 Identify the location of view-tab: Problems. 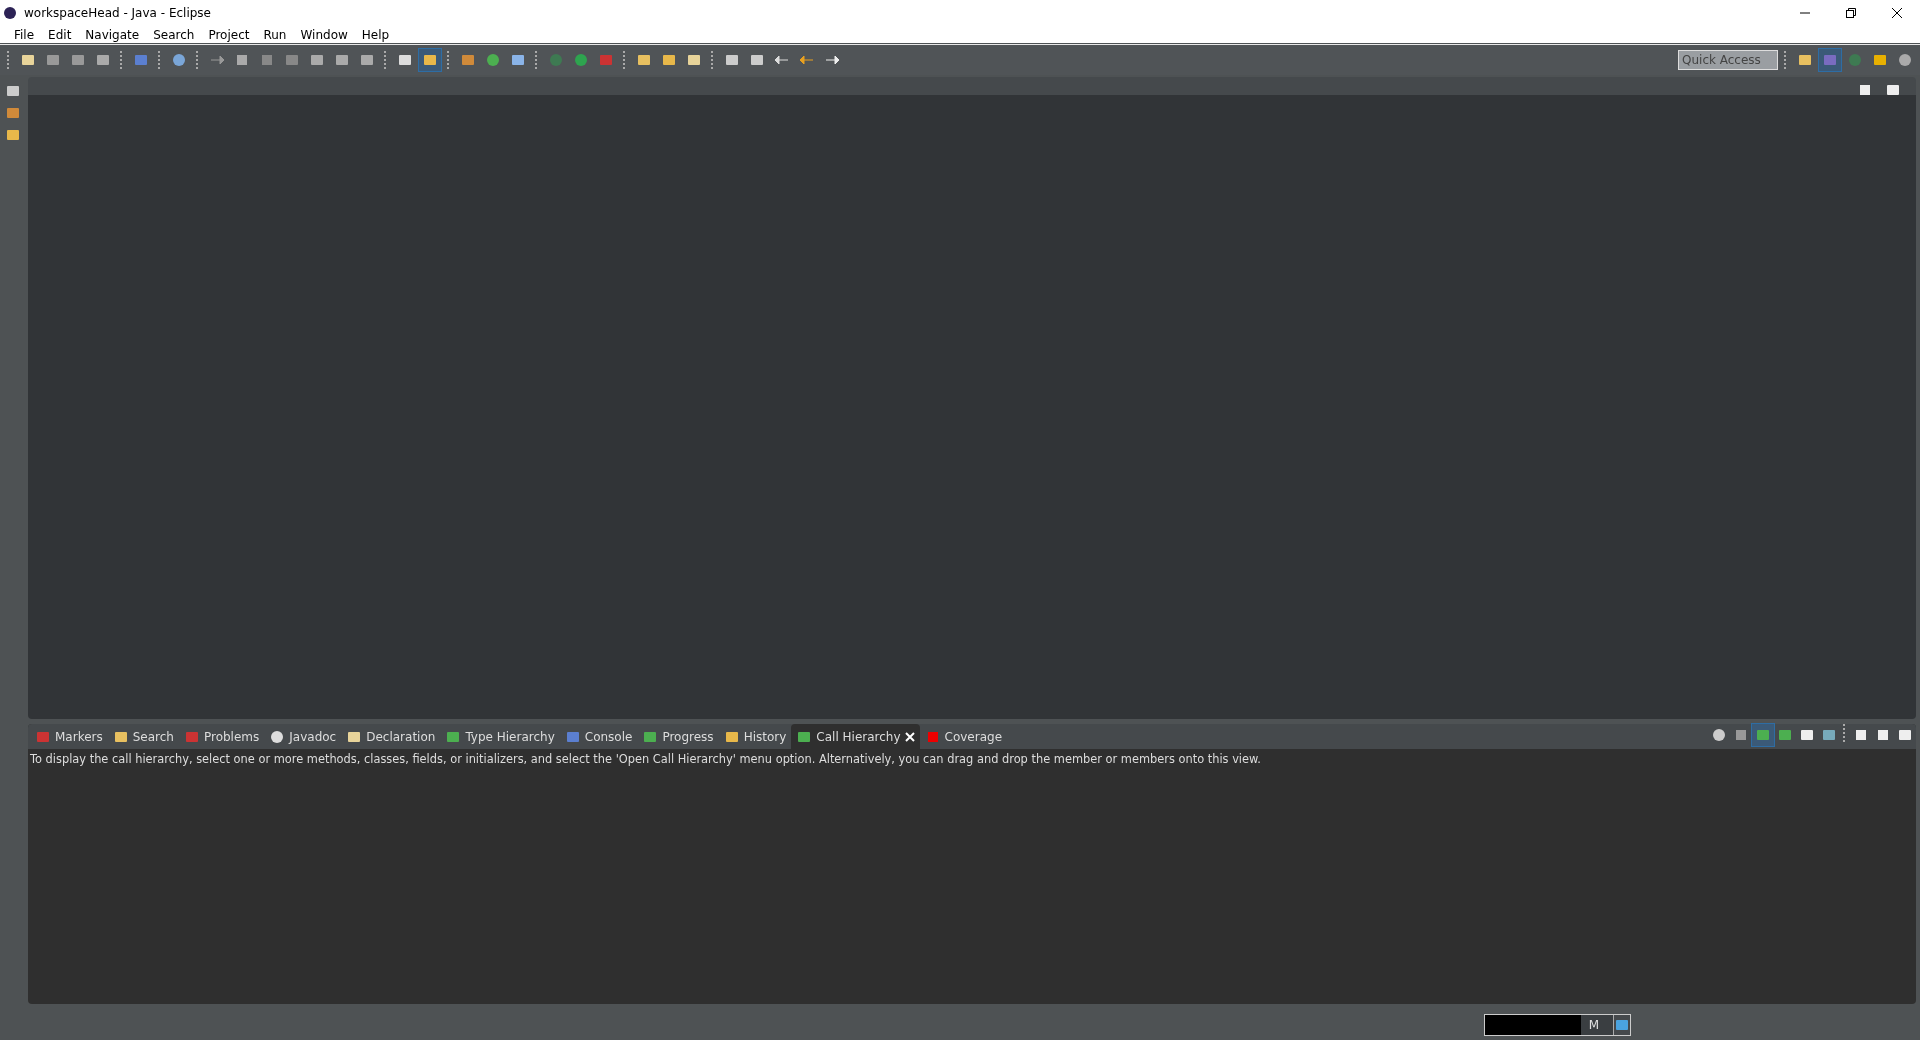
(221, 736).